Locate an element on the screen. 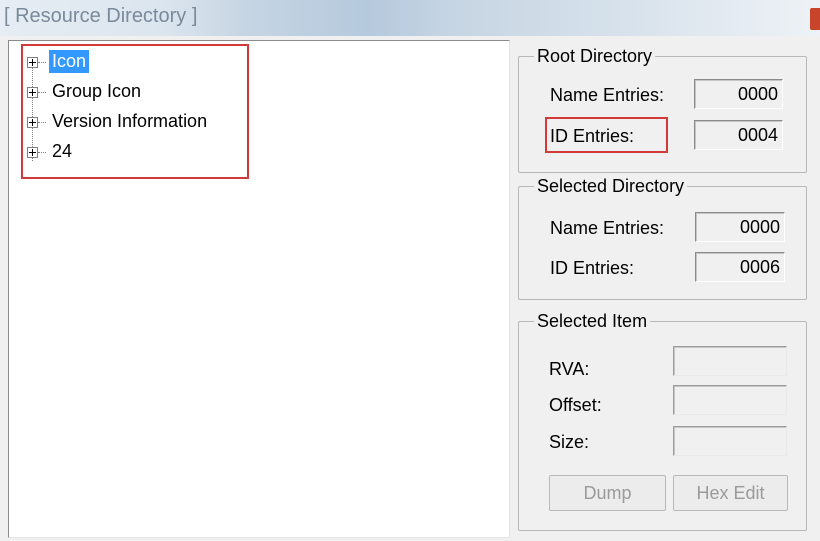 Image resolution: width=820 pixels, height=541 pixels. size-field is located at coordinates (730, 441).